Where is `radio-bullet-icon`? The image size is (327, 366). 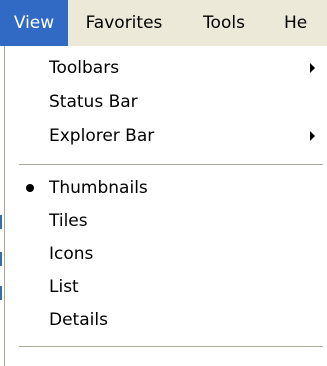
radio-bullet-icon is located at coordinates (30, 188).